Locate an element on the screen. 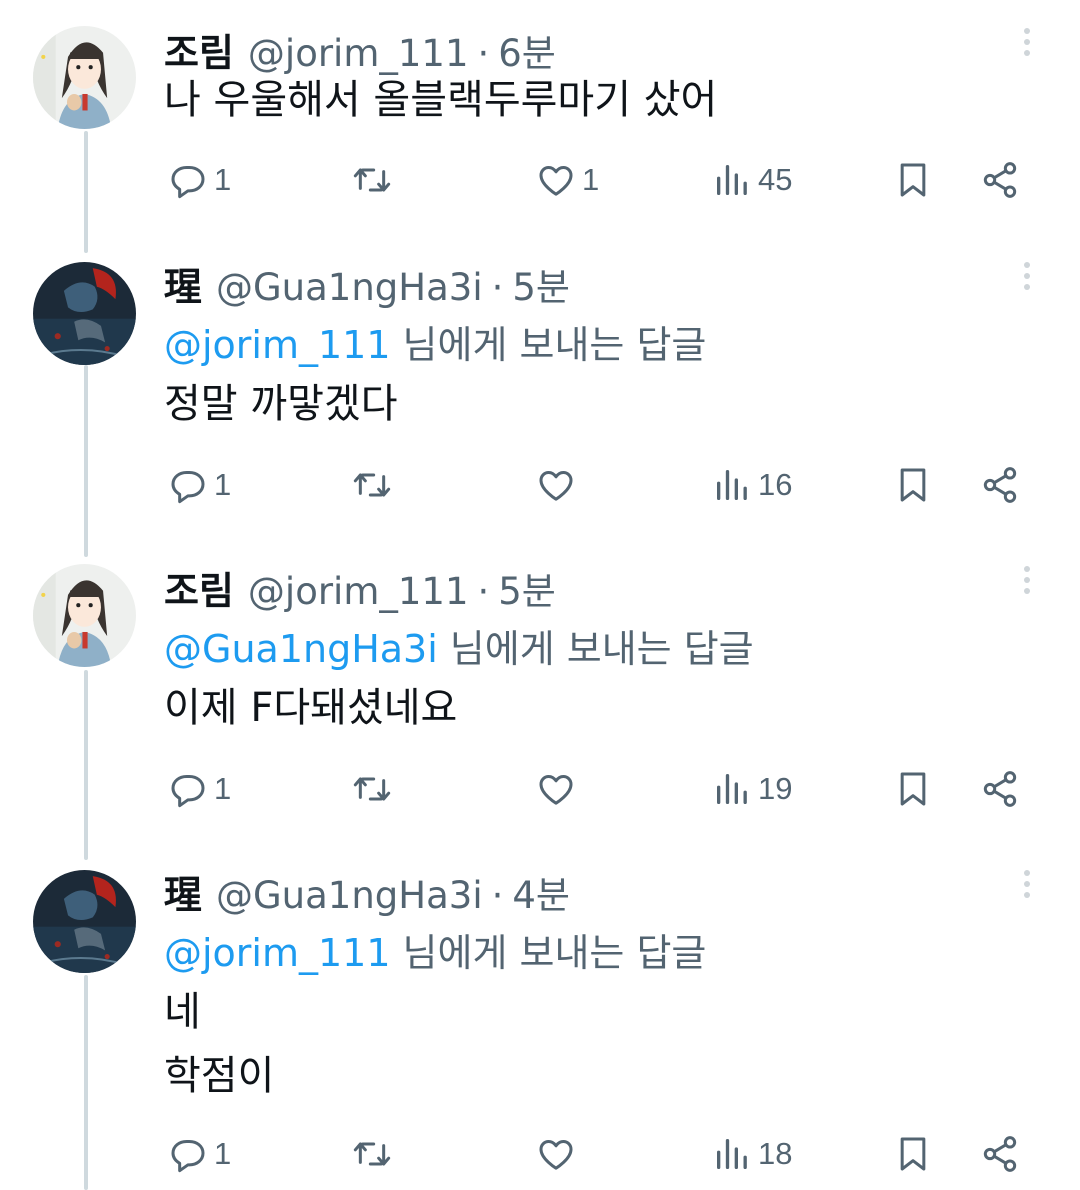 This screenshot has width=1080, height=1190. tweet-text-line: 학점이 is located at coordinates (219, 1076).